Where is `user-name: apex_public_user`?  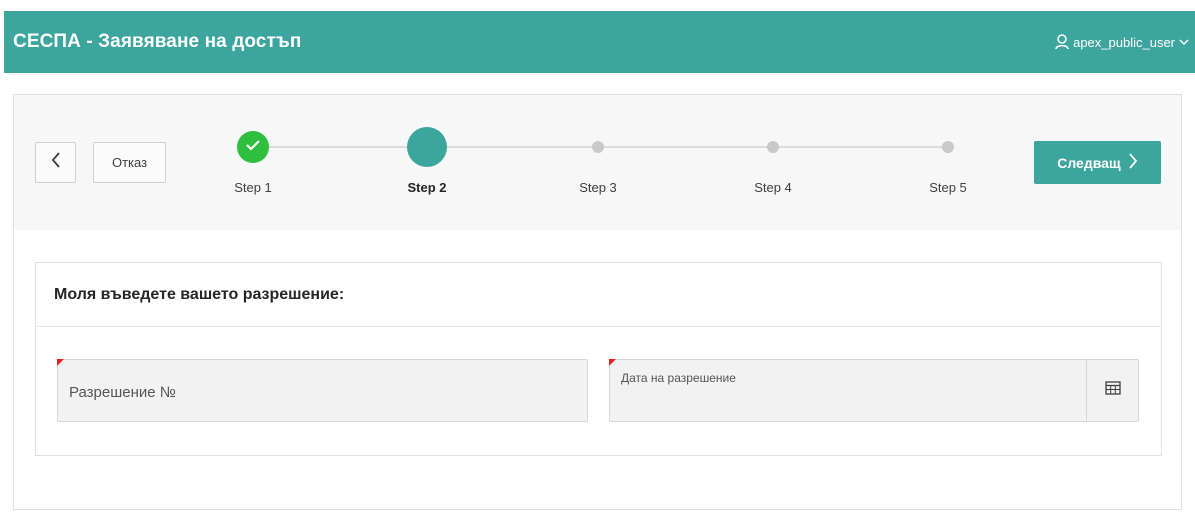 user-name: apex_public_user is located at coordinates (1124, 42).